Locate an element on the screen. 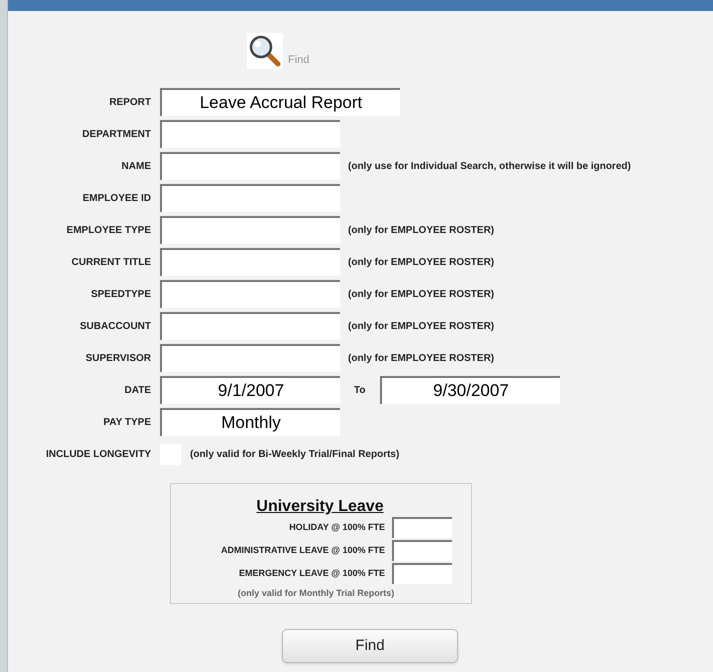 Image resolution: width=713 pixels, height=672 pixels. field-label: EMPLOYEE TYPE is located at coordinates (108, 231).